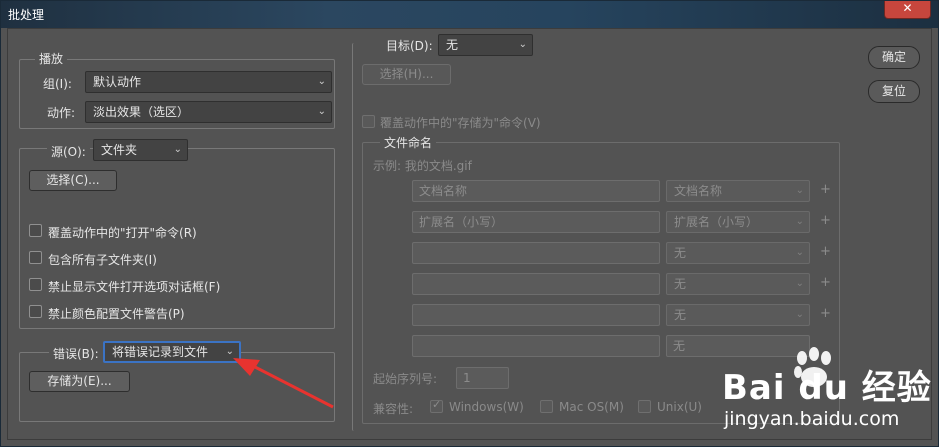  I want to click on watermark-brand: Bai du 经验, so click(827, 388).